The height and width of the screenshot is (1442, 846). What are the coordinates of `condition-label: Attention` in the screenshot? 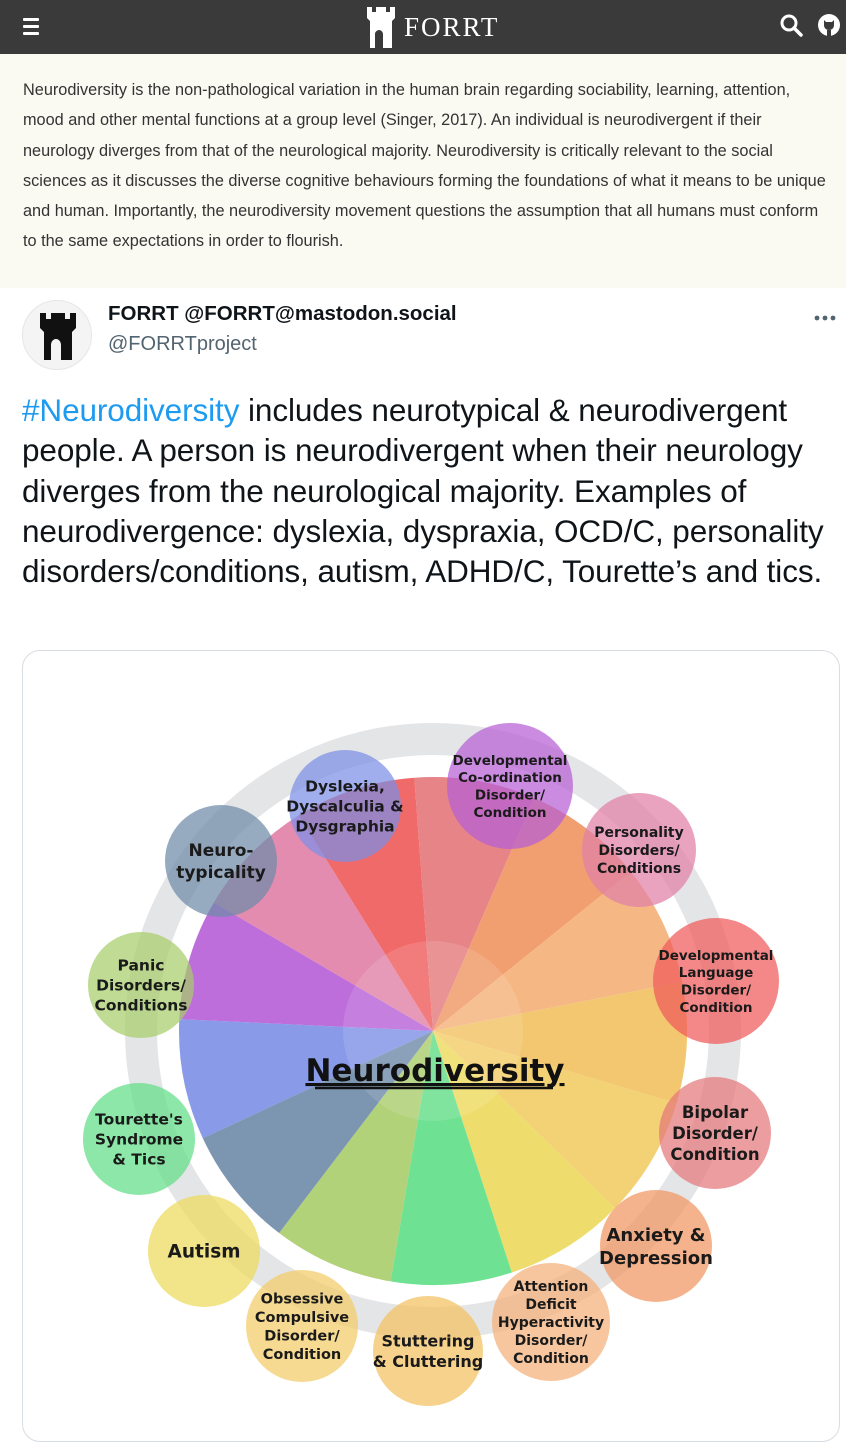 It's located at (551, 1287).